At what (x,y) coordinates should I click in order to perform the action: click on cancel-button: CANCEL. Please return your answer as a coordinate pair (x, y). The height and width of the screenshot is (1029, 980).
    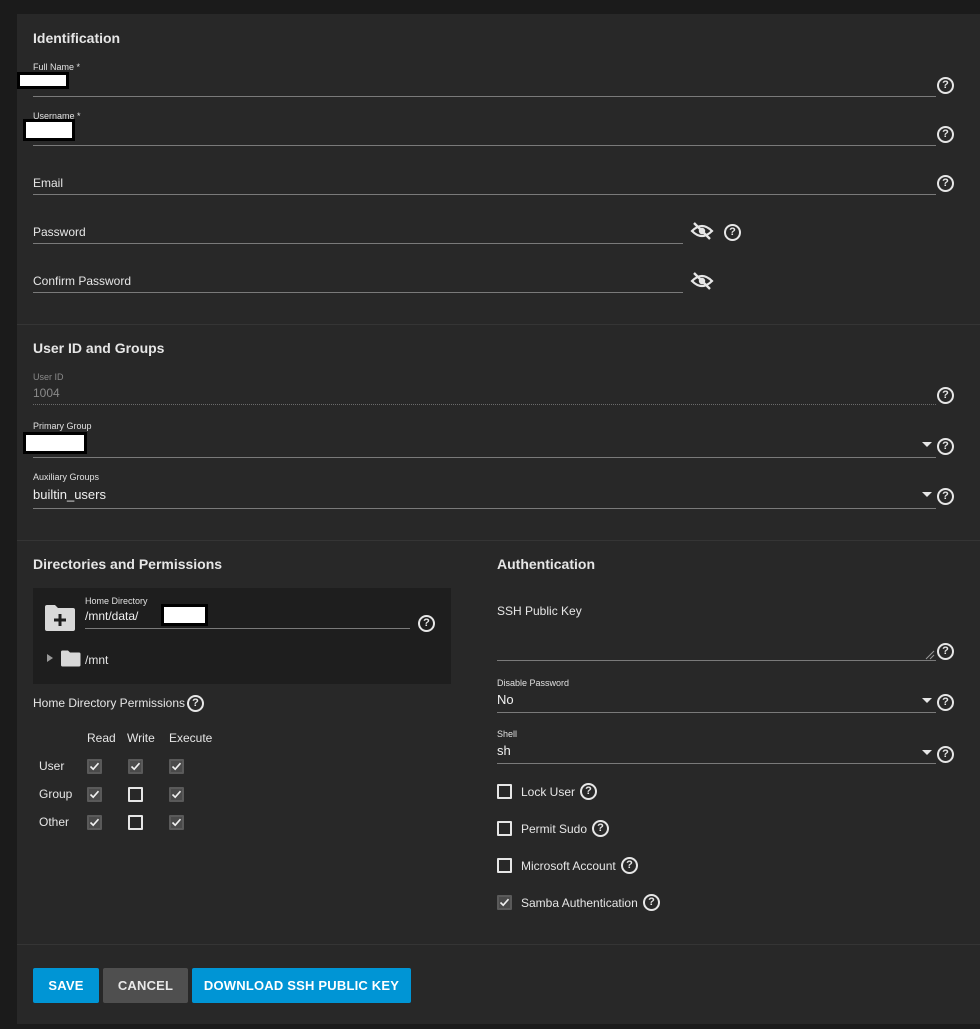
    Looking at the image, I should click on (145, 985).